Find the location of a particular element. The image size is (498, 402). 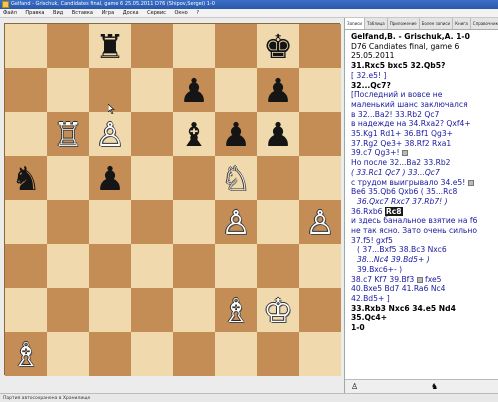

menu-tools: Сервис is located at coordinates (156, 13).